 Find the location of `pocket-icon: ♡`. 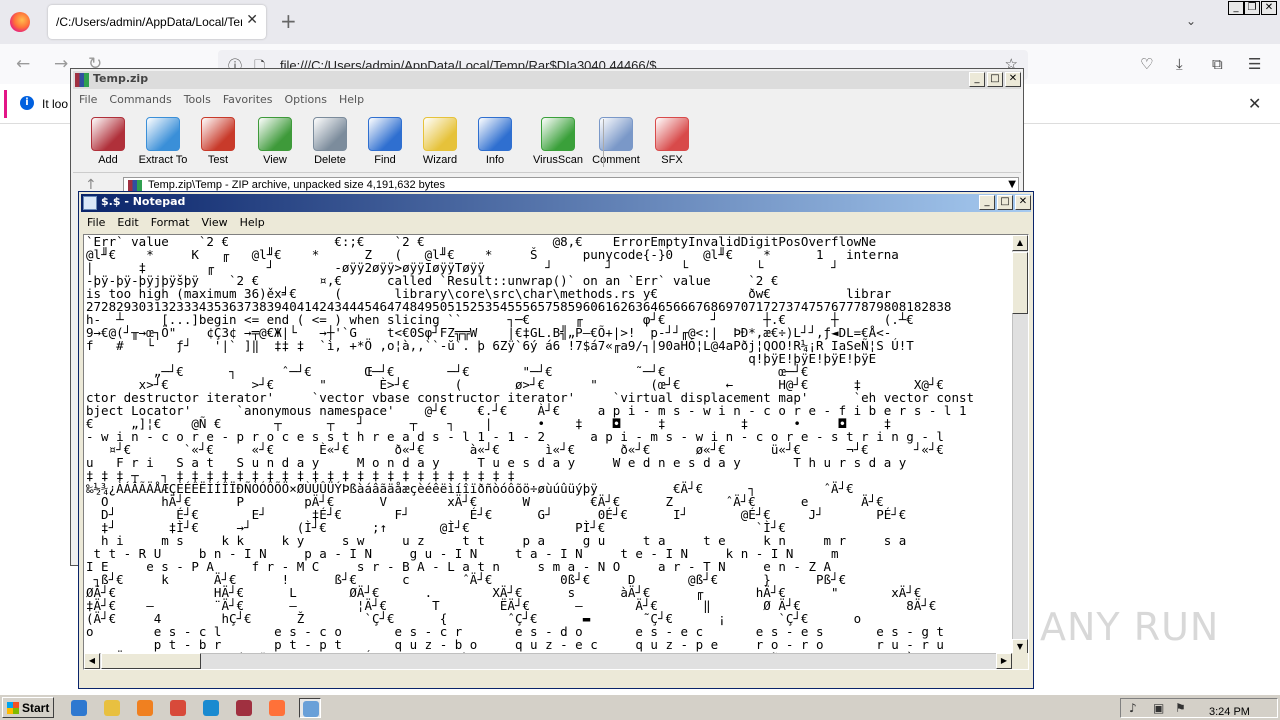

pocket-icon: ♡ is located at coordinates (1146, 64).